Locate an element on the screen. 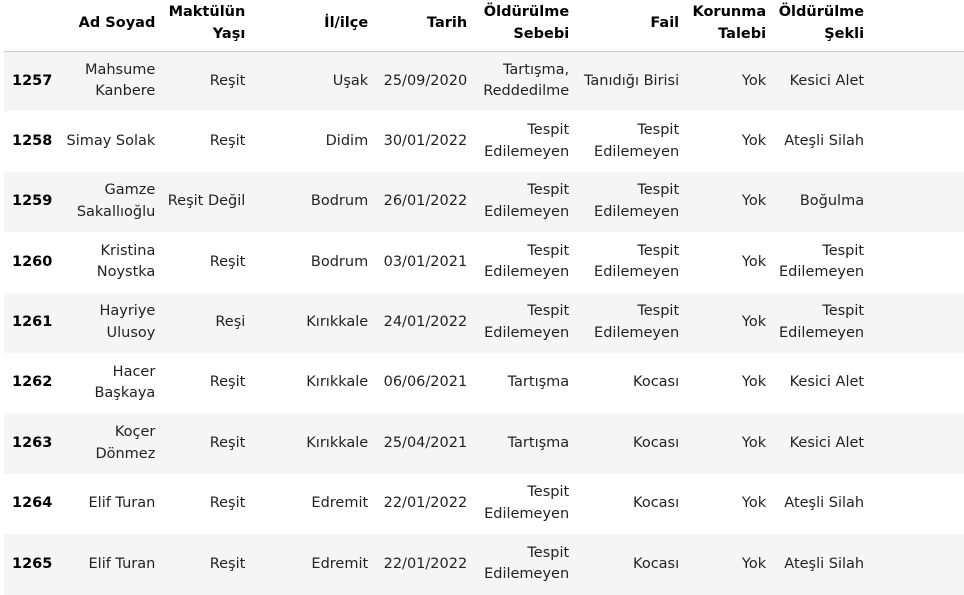  cell-ad-soyad: Simay Solak is located at coordinates (111, 140).